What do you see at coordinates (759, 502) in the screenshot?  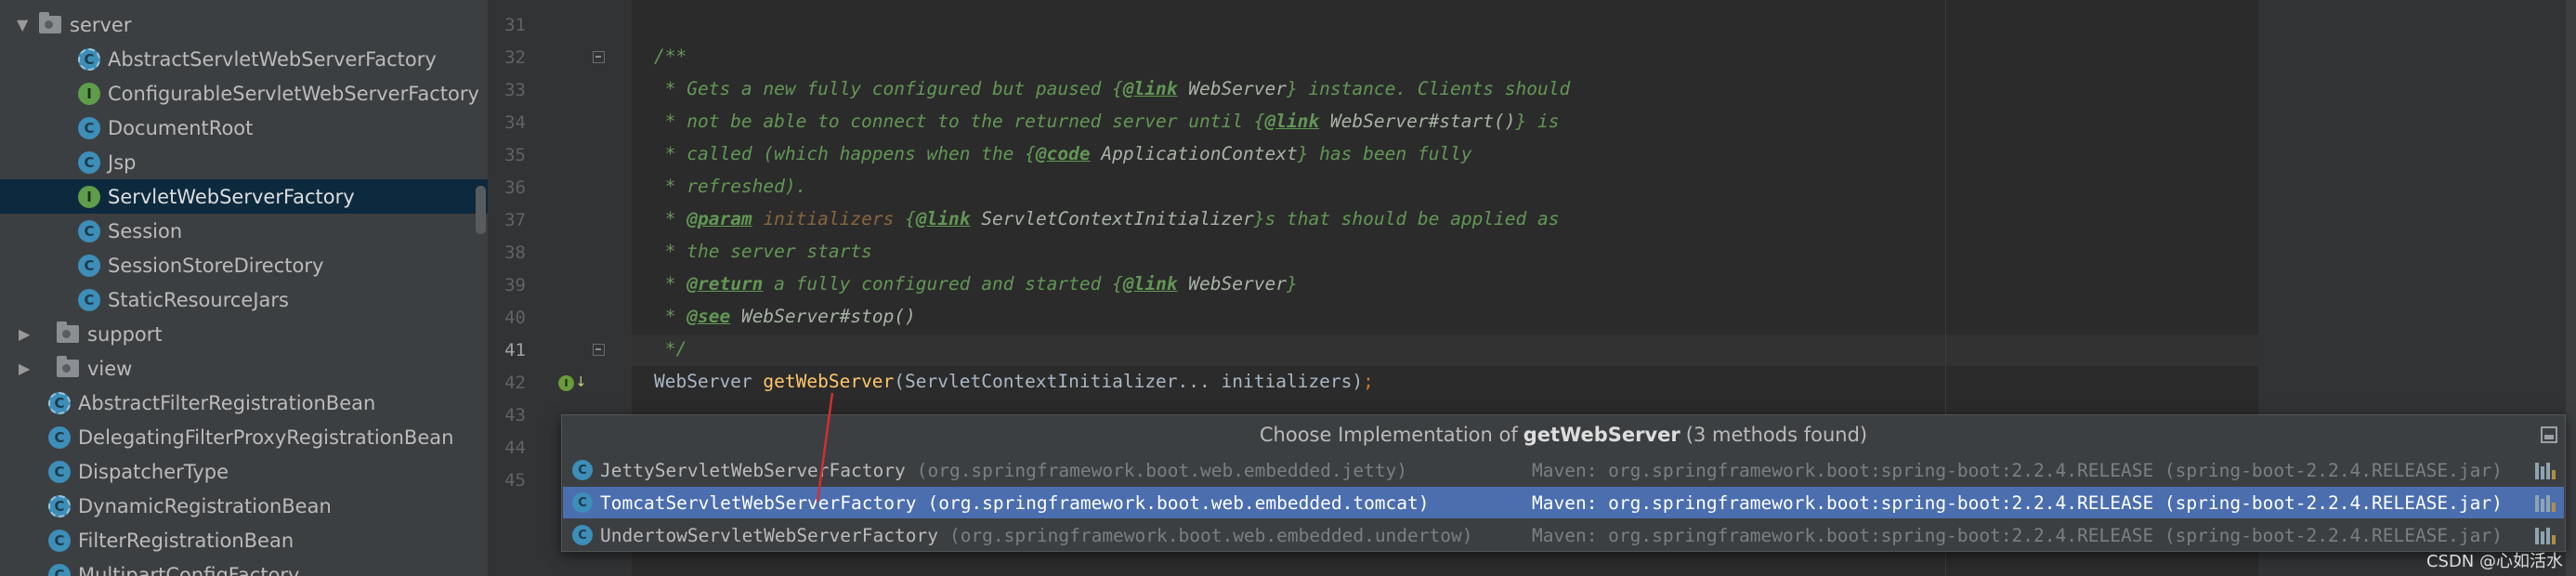 I see `implementation-name: TomcatServletWebServerFactory` at bounding box center [759, 502].